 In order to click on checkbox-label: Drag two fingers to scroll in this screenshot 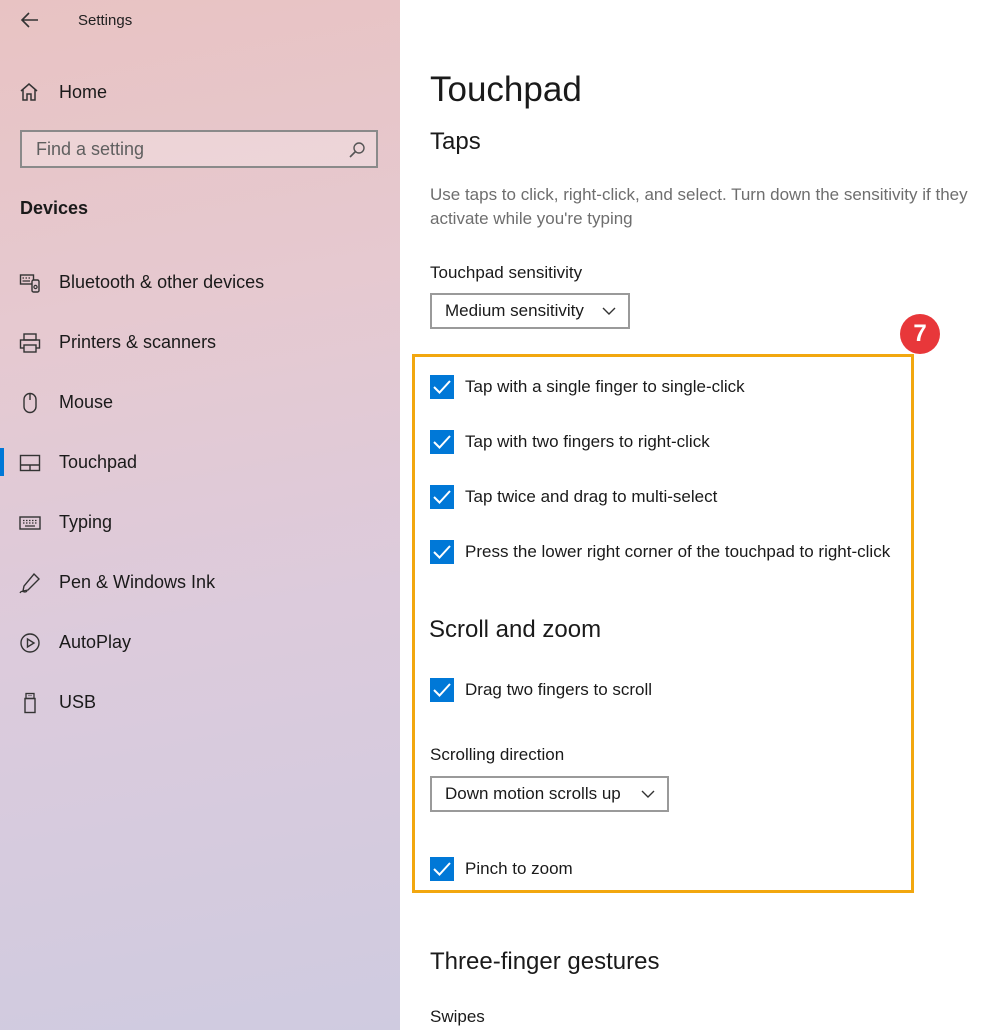, I will do `click(559, 689)`.